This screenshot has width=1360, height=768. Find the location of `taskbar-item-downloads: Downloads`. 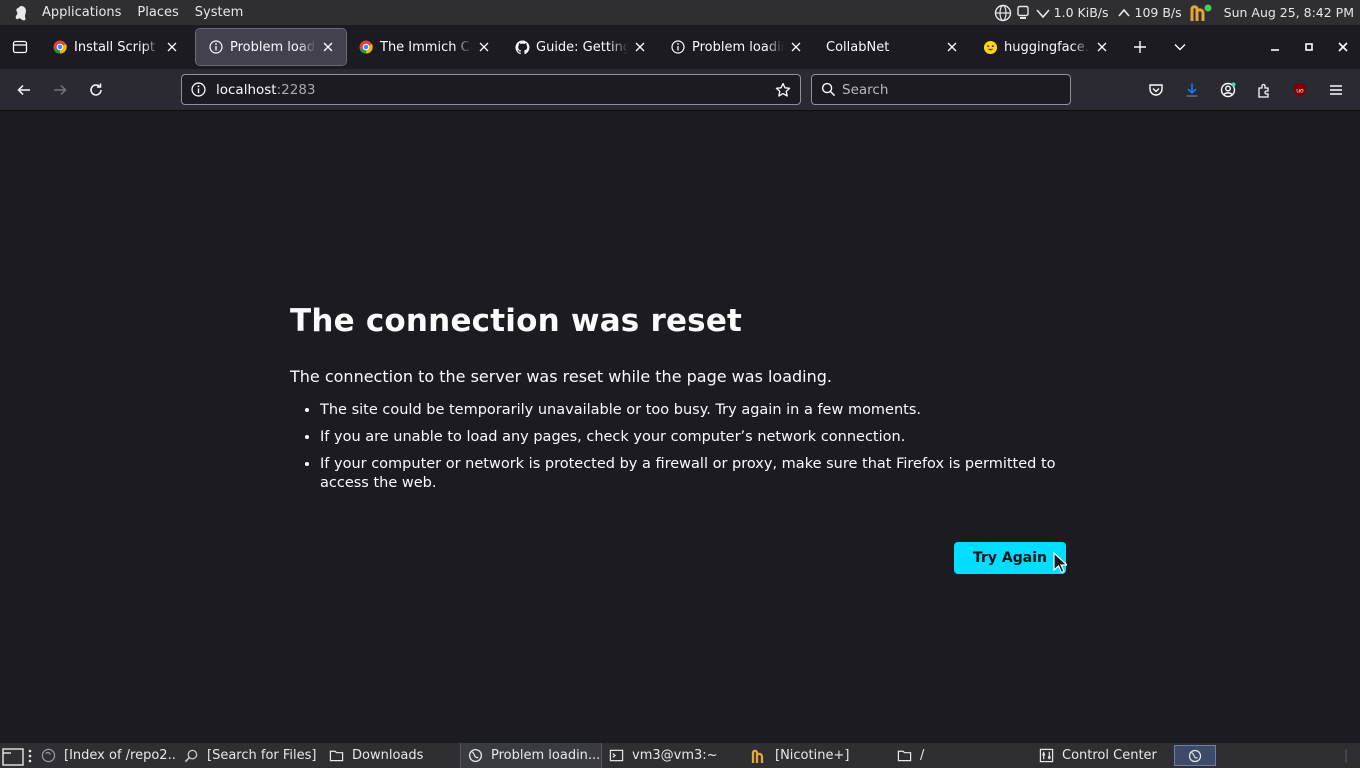

taskbar-item-downloads: Downloads is located at coordinates (391, 755).